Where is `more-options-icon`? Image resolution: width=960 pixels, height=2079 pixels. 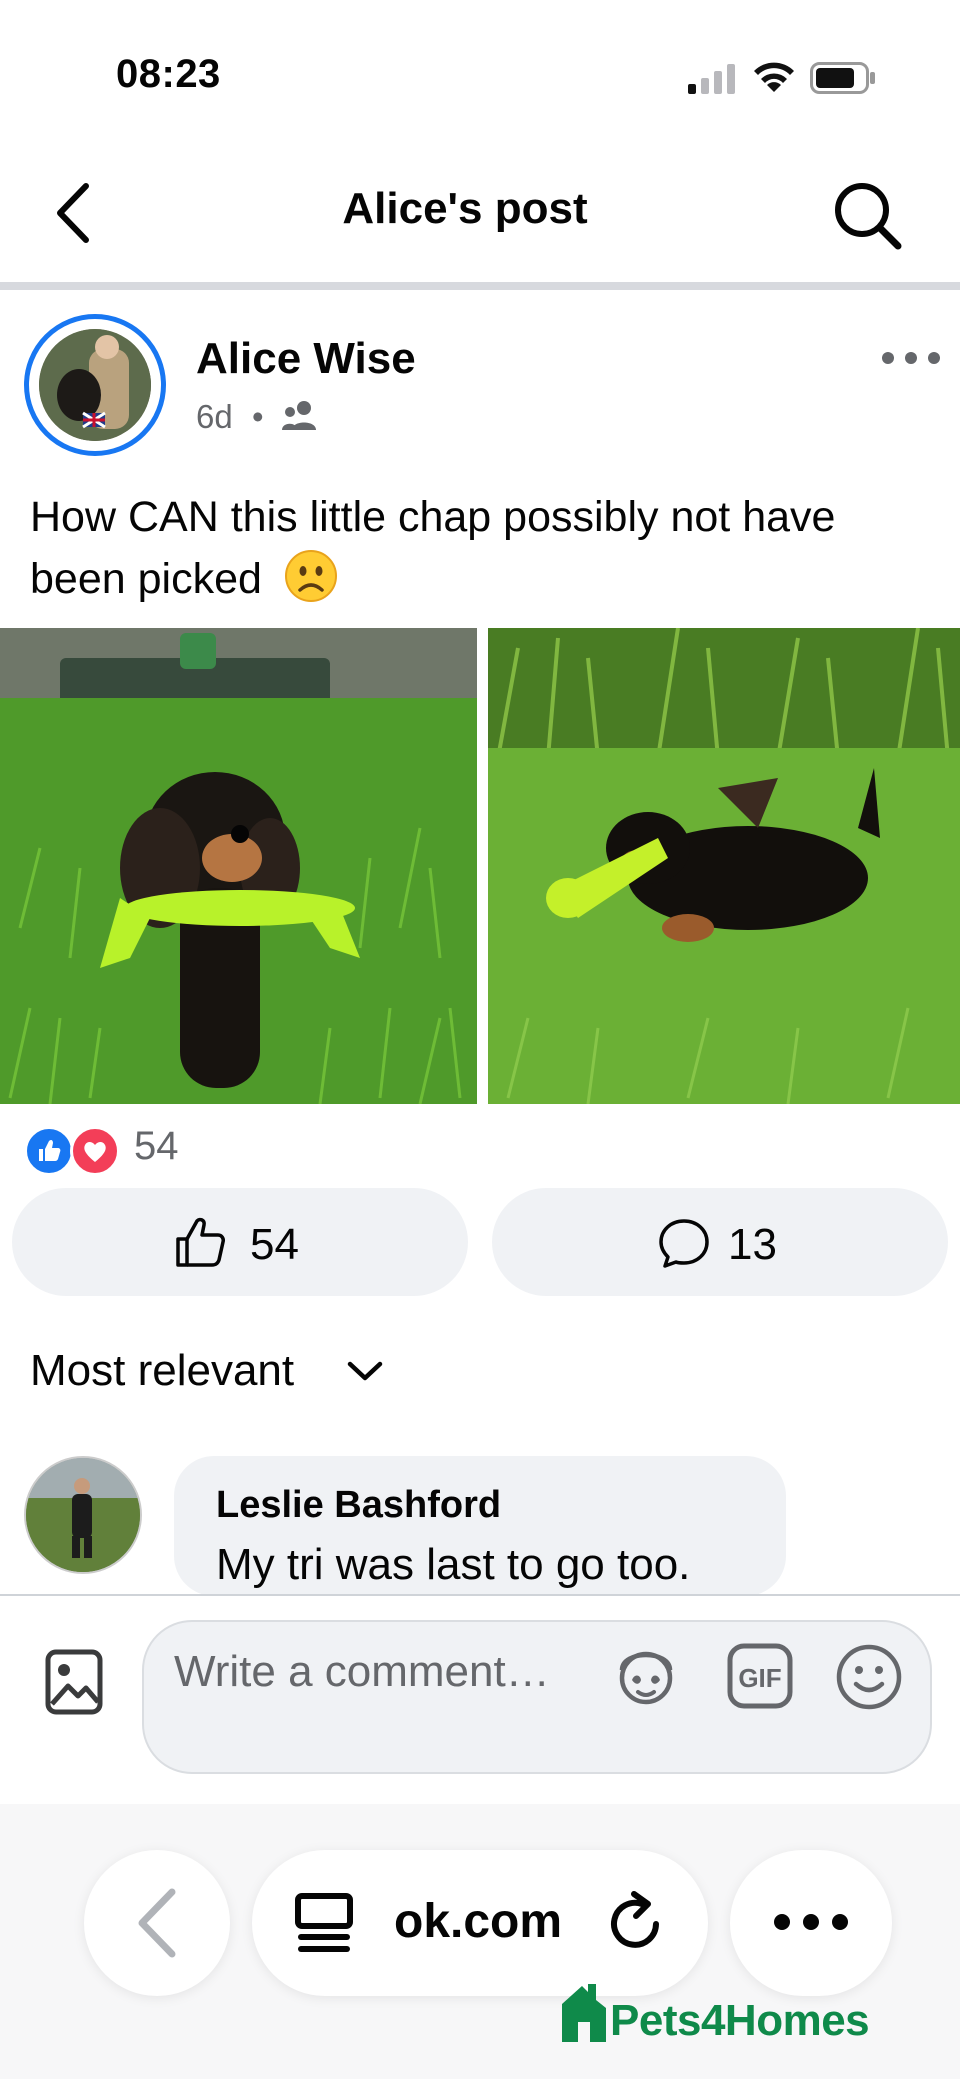 more-options-icon is located at coordinates (911, 358).